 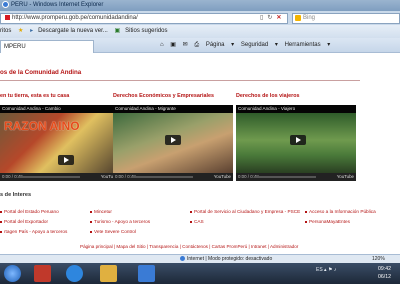 What do you see at coordinates (57, 5) in the screenshot?
I see `window-title: PERU - Windows Internet Explorer` at bounding box center [57, 5].